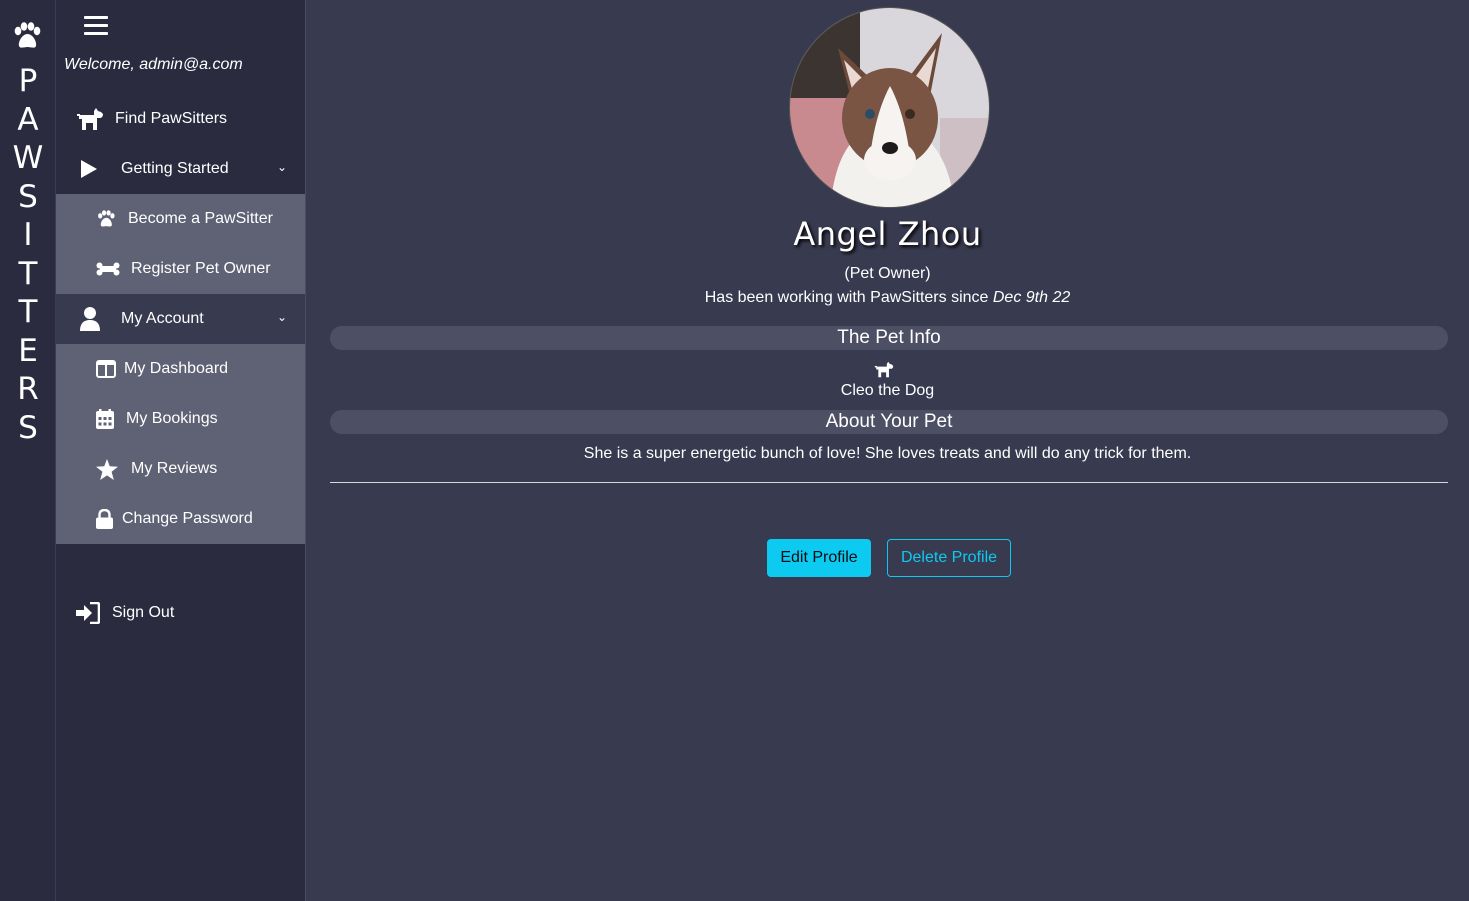 Image resolution: width=1469 pixels, height=901 pixels. I want to click on profile-avatar, so click(889, 107).